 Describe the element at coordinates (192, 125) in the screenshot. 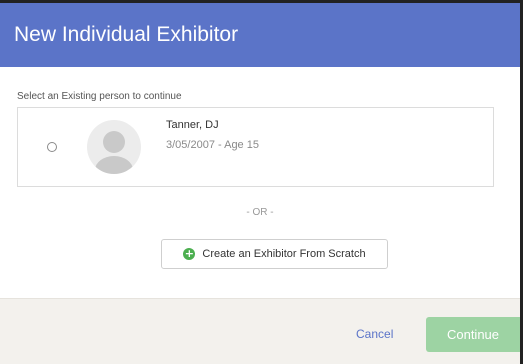

I see `person-name: Tanner, DJ` at that location.